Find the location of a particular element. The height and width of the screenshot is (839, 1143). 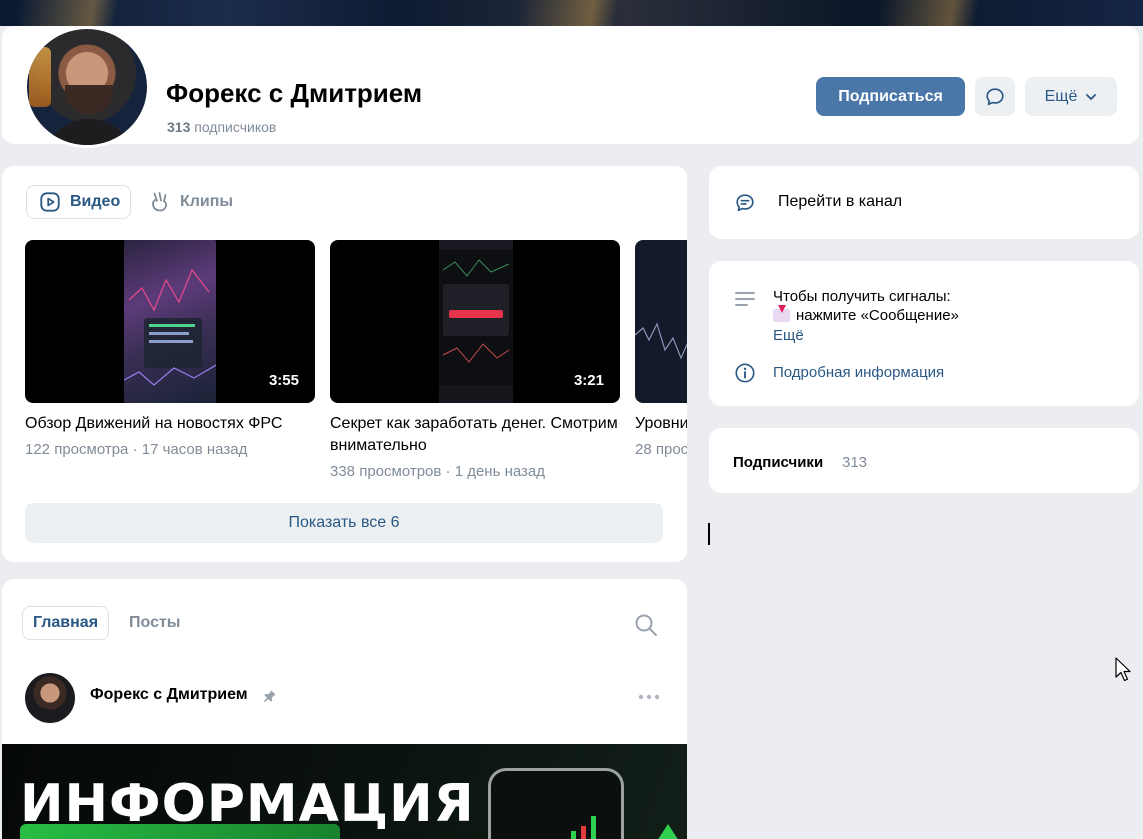

more-options-icon is located at coordinates (649, 697).